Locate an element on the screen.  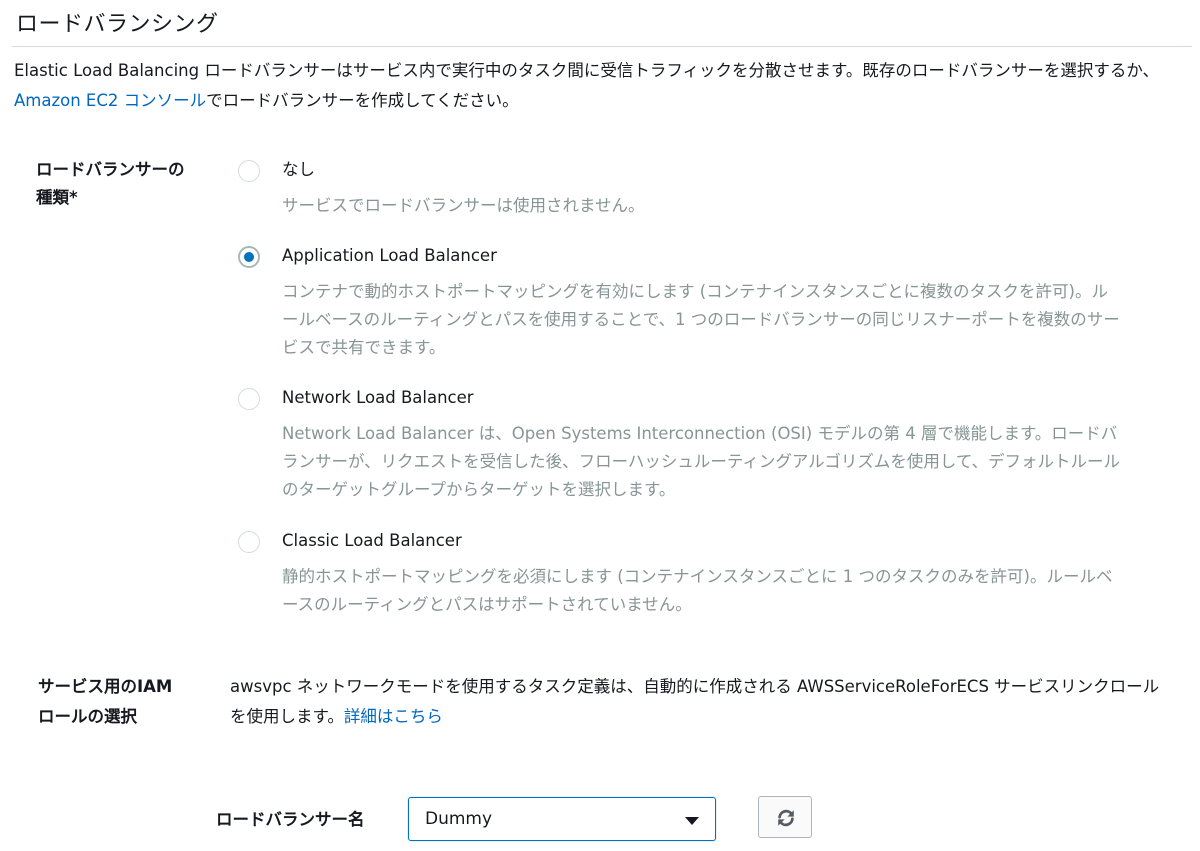
option-title-nlb: Network Load Balancer is located at coordinates (378, 397).